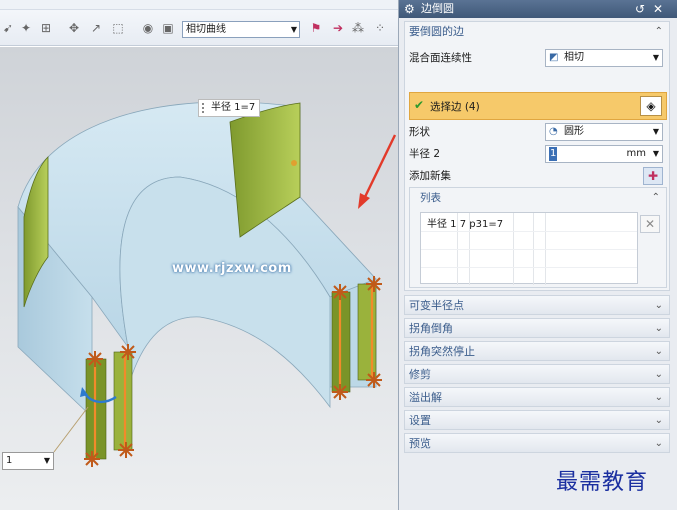 The image size is (677, 510). Describe the element at coordinates (602, 482) in the screenshot. I see `brand-logo-text: 最需教育` at that location.